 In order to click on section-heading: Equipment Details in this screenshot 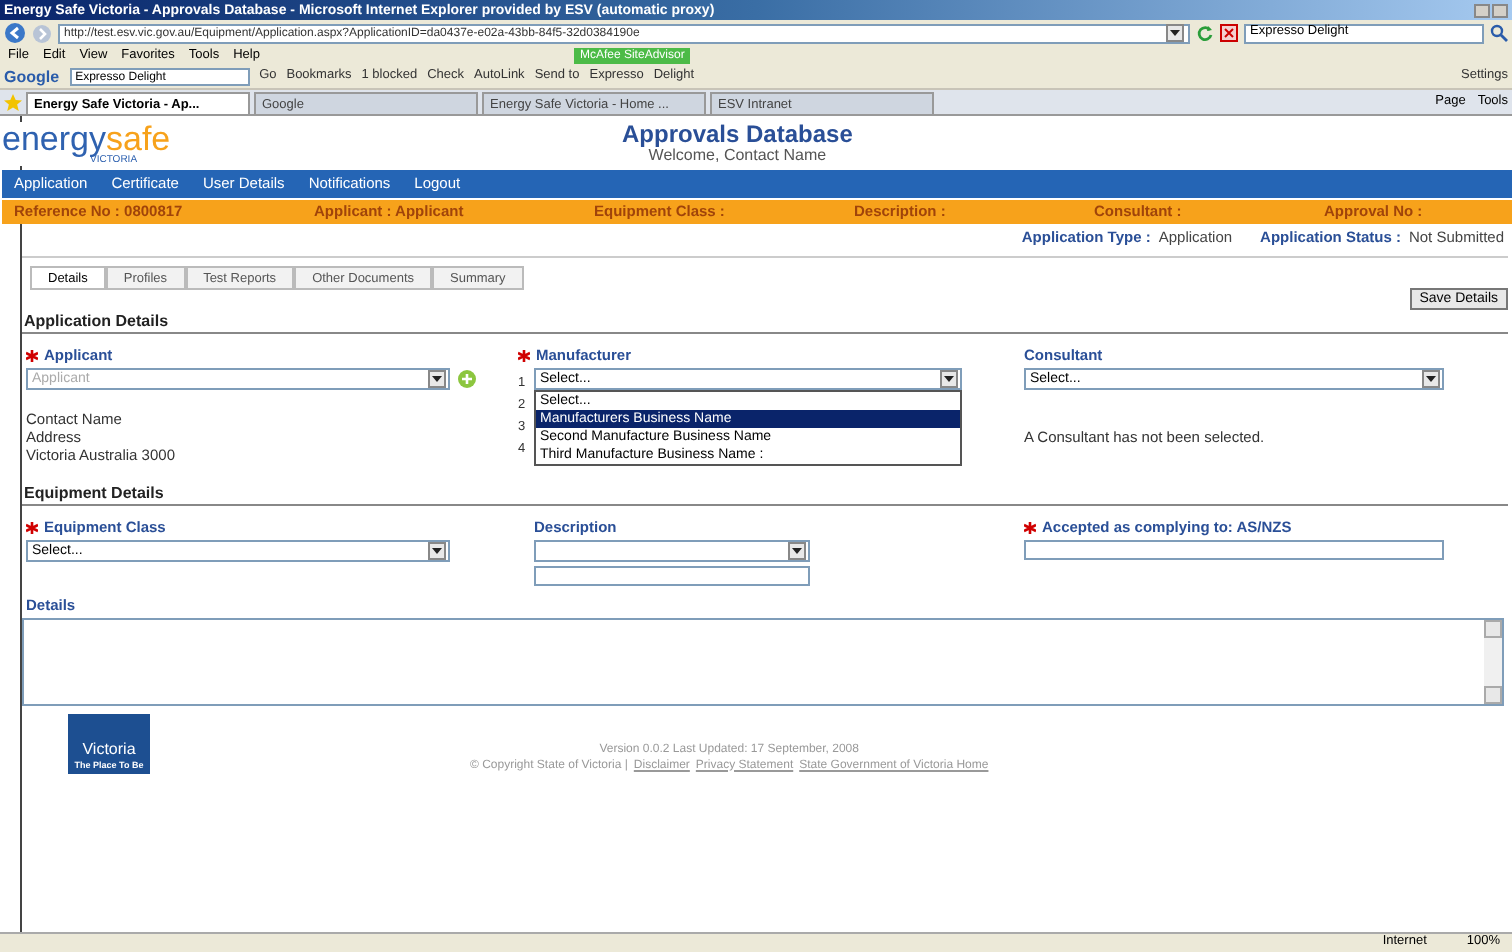, I will do `click(93, 495)`.